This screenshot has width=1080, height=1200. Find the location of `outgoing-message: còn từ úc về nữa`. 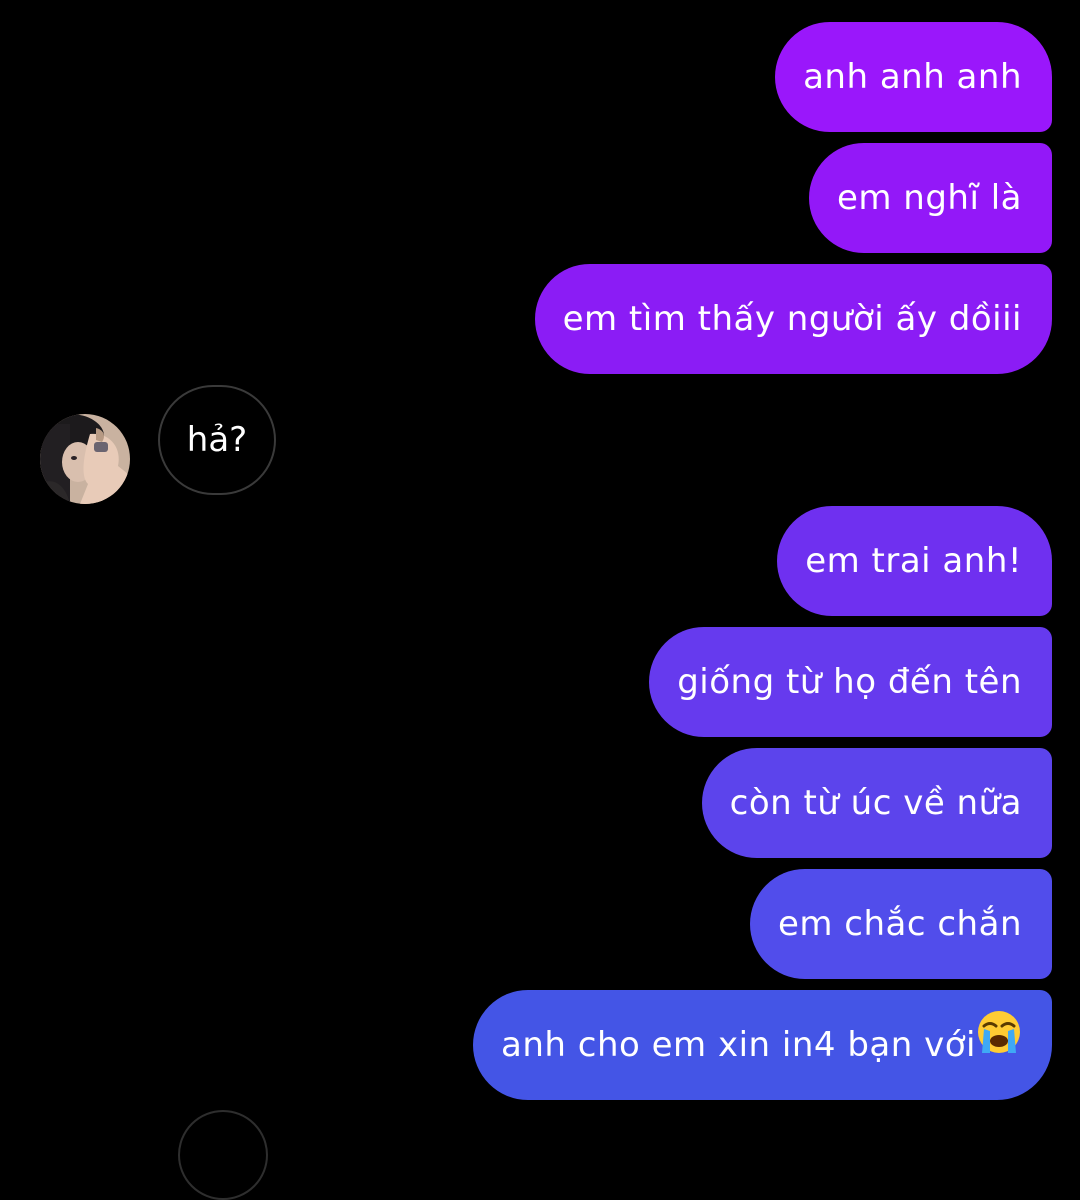

outgoing-message: còn từ úc về nữa is located at coordinates (876, 803).